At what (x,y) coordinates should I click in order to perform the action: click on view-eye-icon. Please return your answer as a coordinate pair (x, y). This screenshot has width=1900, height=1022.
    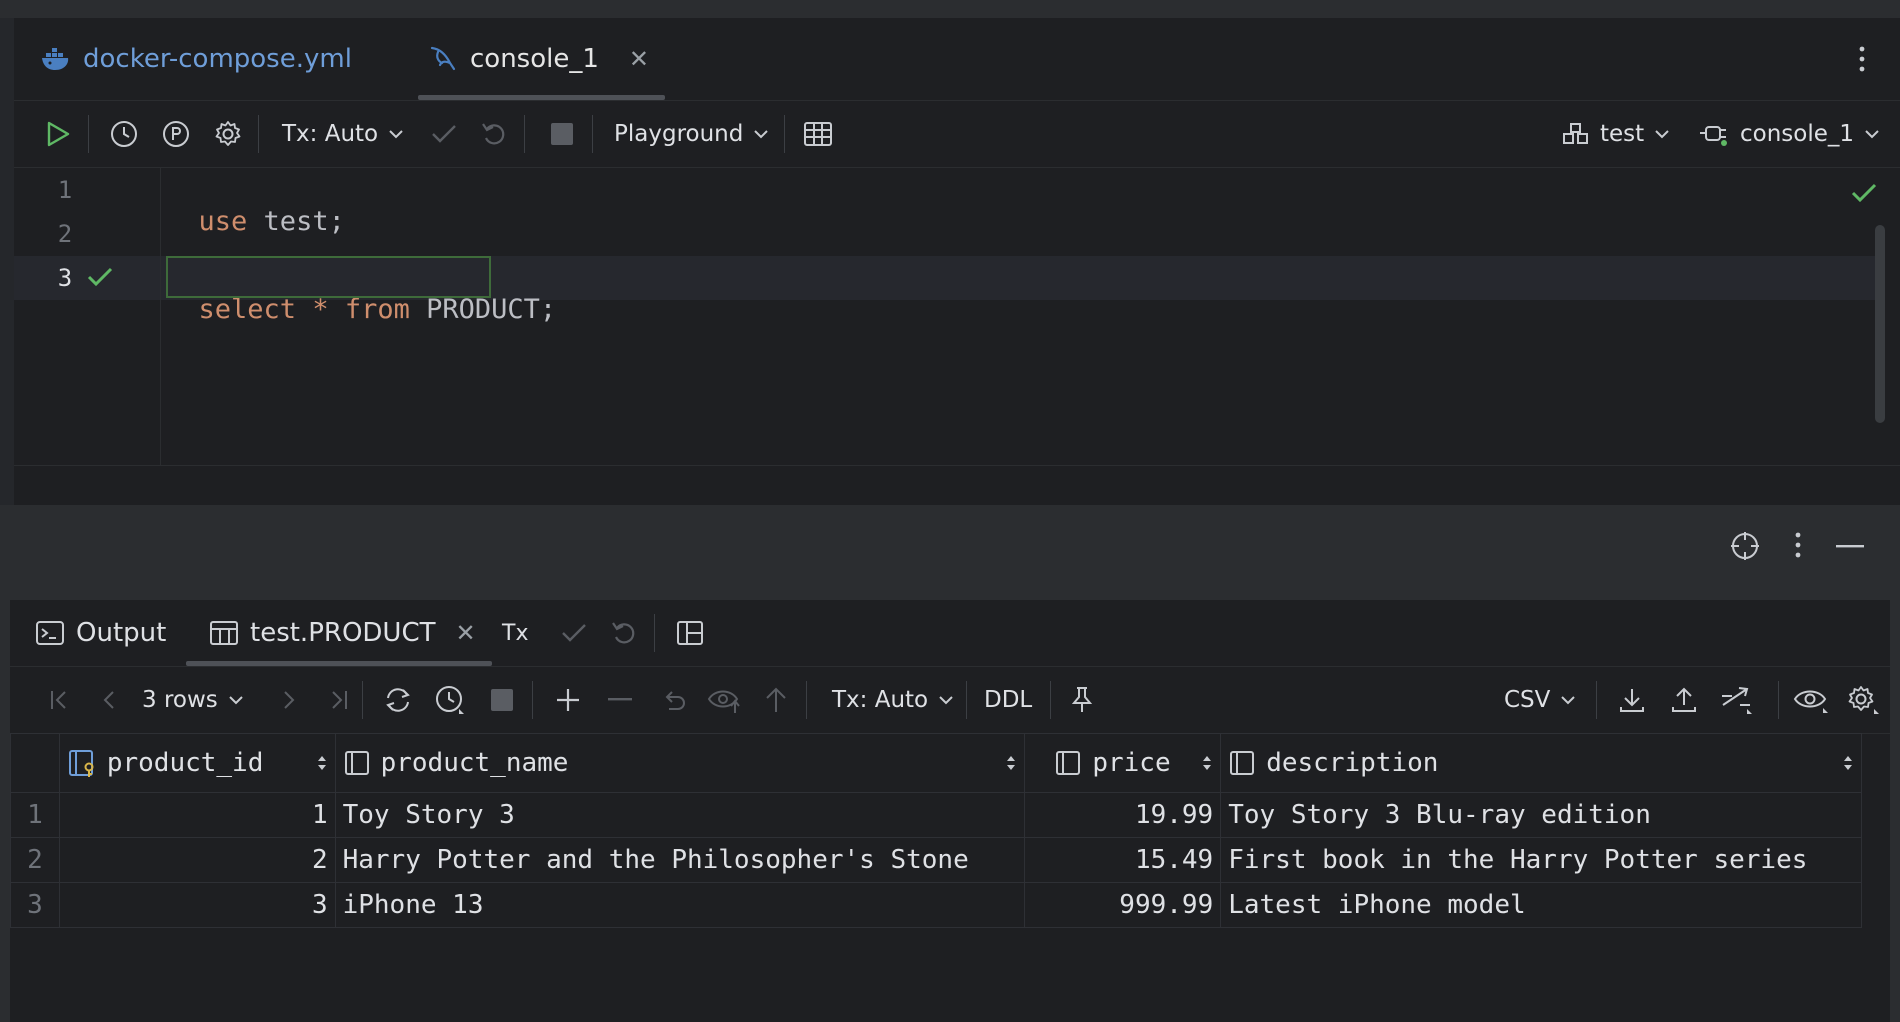
    Looking at the image, I should click on (1811, 700).